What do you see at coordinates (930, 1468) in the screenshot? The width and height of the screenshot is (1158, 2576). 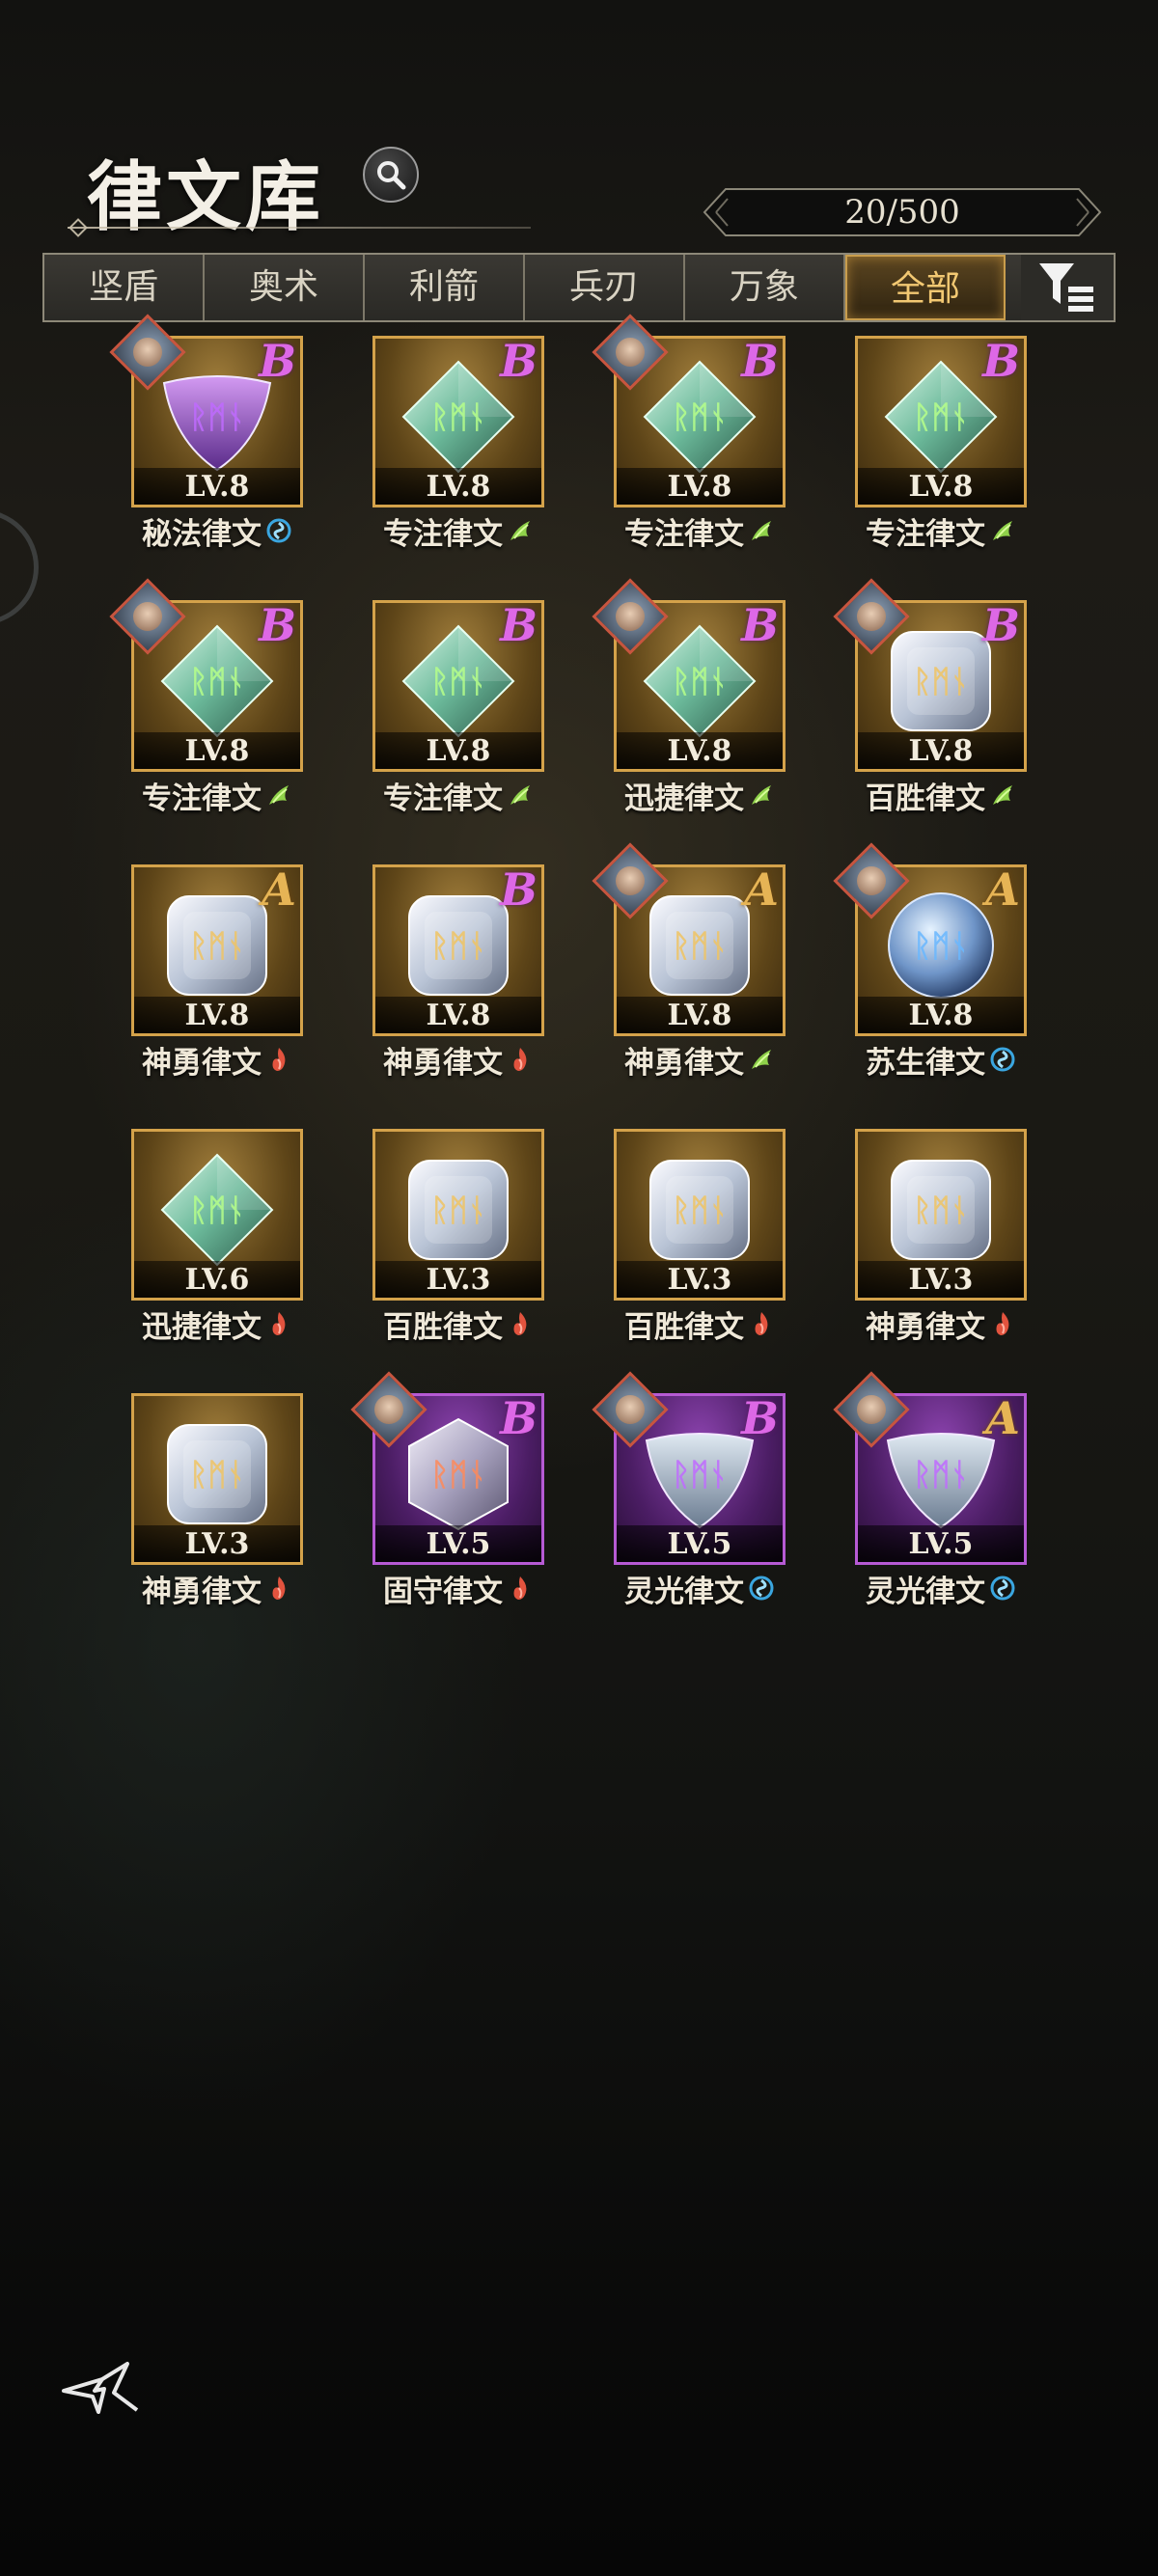 I see `rune-tile: ᚱᛗᚾ A LV.5` at bounding box center [930, 1468].